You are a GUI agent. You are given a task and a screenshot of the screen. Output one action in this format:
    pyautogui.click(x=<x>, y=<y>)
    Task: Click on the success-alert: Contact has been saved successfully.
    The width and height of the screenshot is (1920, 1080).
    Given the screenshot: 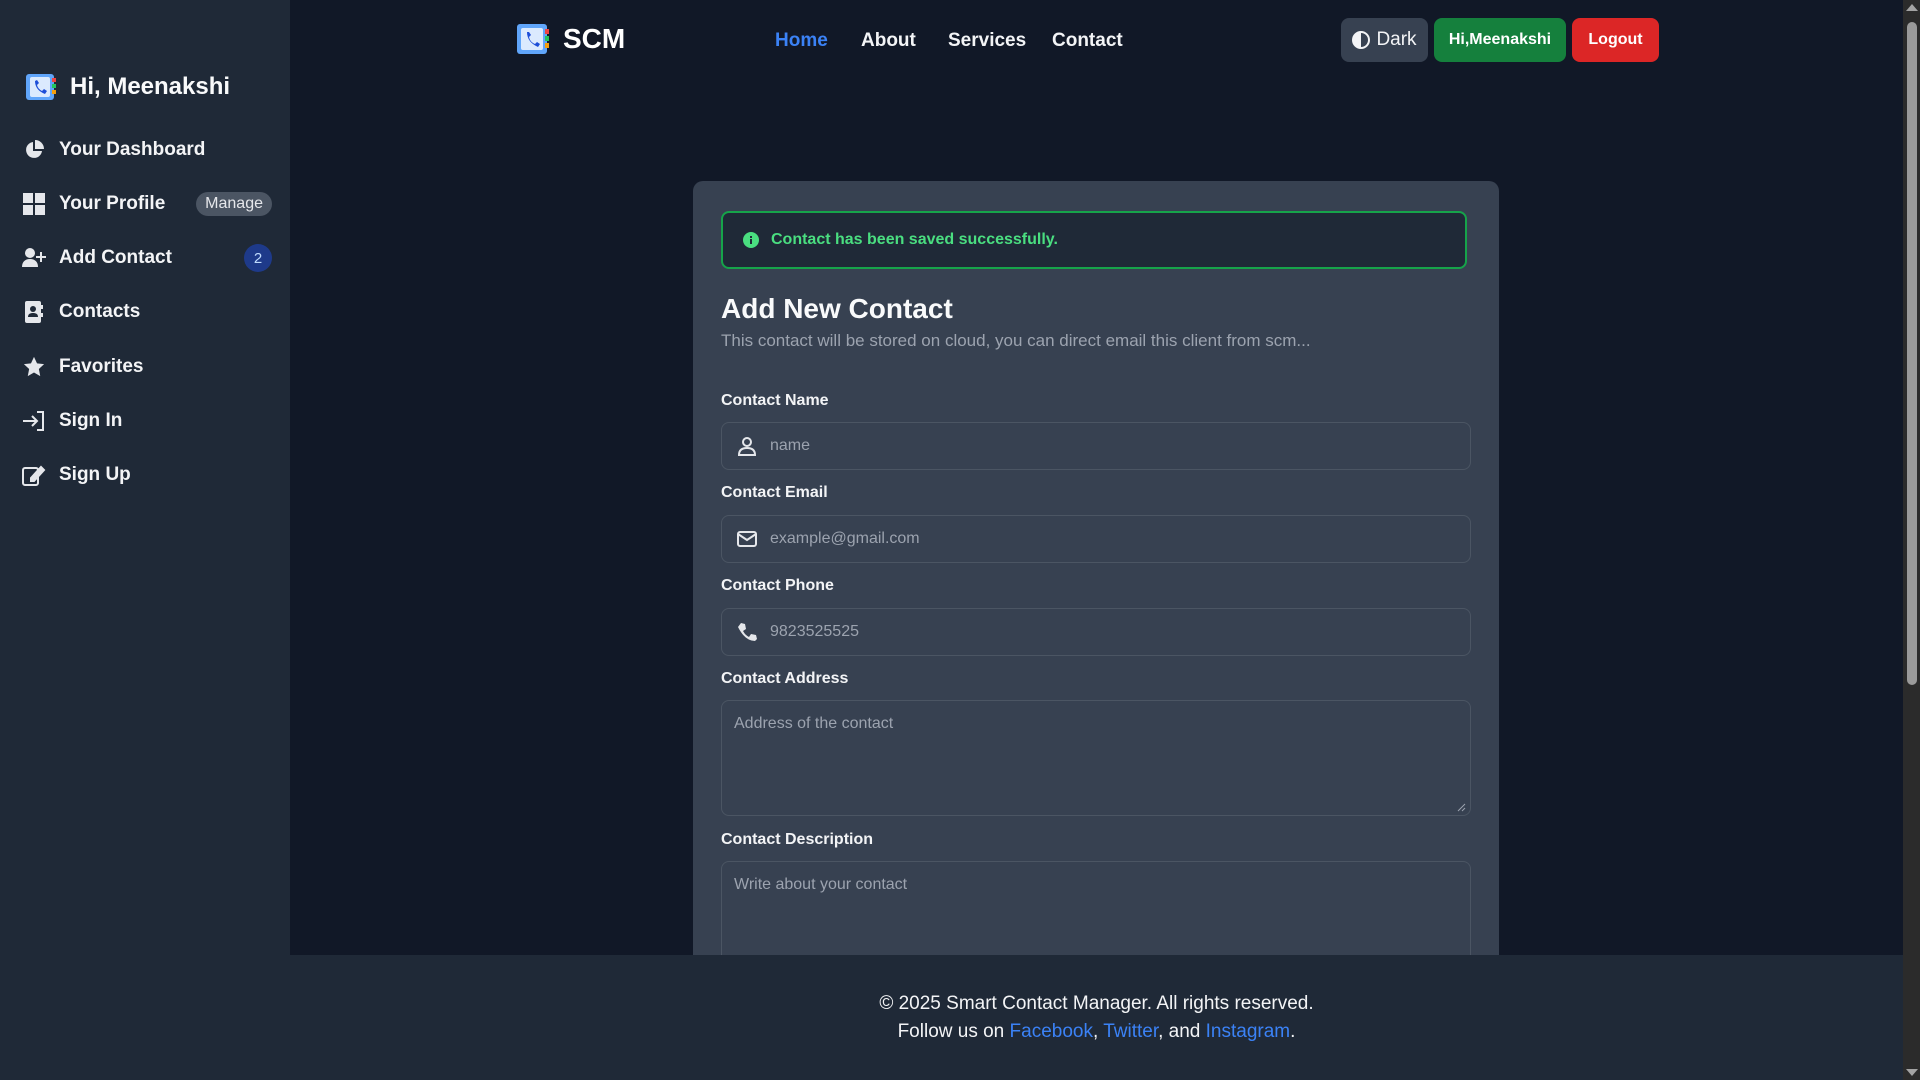 What is the action you would take?
    pyautogui.click(x=1094, y=240)
    